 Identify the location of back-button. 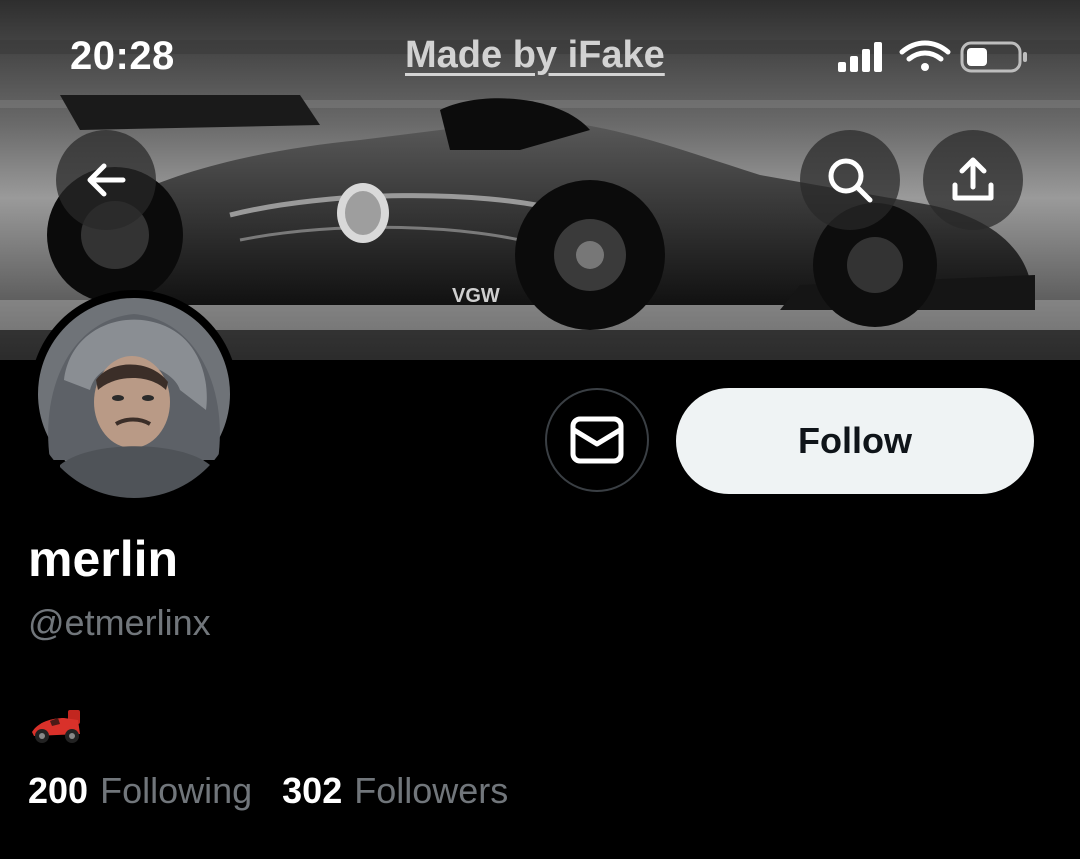
(106, 180).